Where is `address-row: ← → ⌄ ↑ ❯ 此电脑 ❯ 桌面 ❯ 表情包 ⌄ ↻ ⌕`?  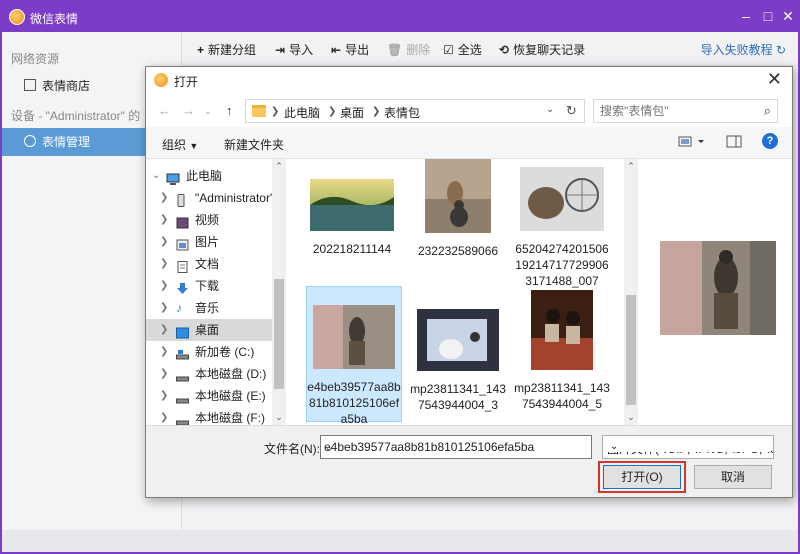 address-row: ← → ⌄ ↑ ❯ 此电脑 ❯ 桌面 ❯ 表情包 ⌄ ↻ ⌕ is located at coordinates (469, 111).